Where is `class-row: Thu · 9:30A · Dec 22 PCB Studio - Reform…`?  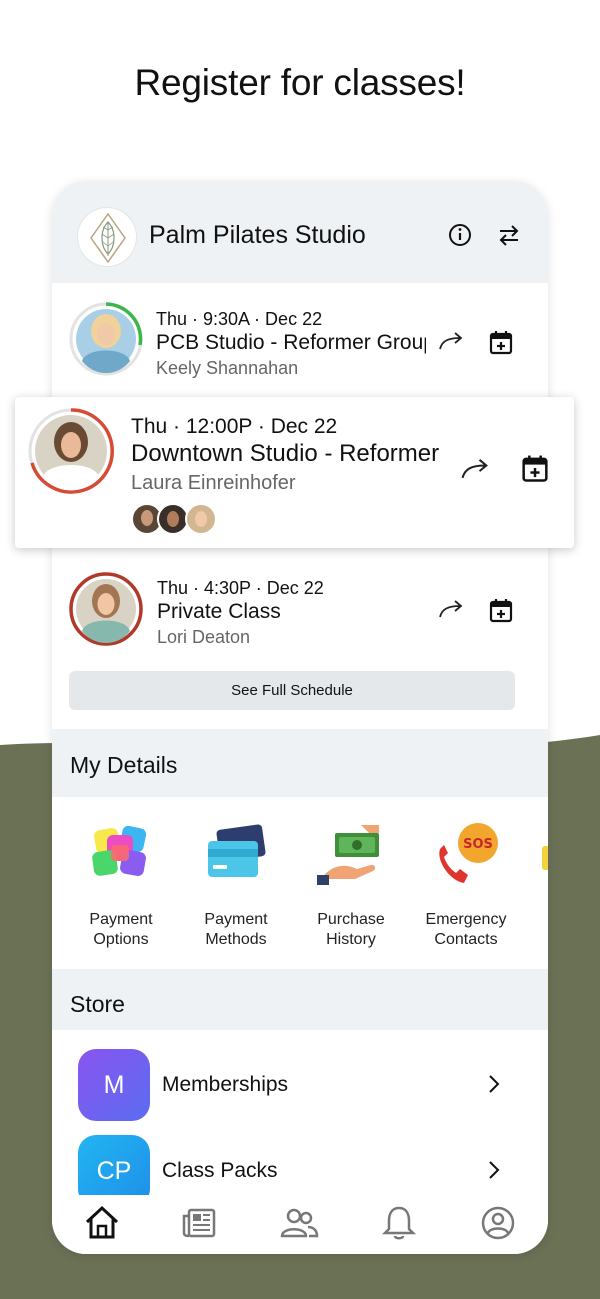
class-row: Thu · 9:30A · Dec 22 PCB Studio - Reform… is located at coordinates (300, 338).